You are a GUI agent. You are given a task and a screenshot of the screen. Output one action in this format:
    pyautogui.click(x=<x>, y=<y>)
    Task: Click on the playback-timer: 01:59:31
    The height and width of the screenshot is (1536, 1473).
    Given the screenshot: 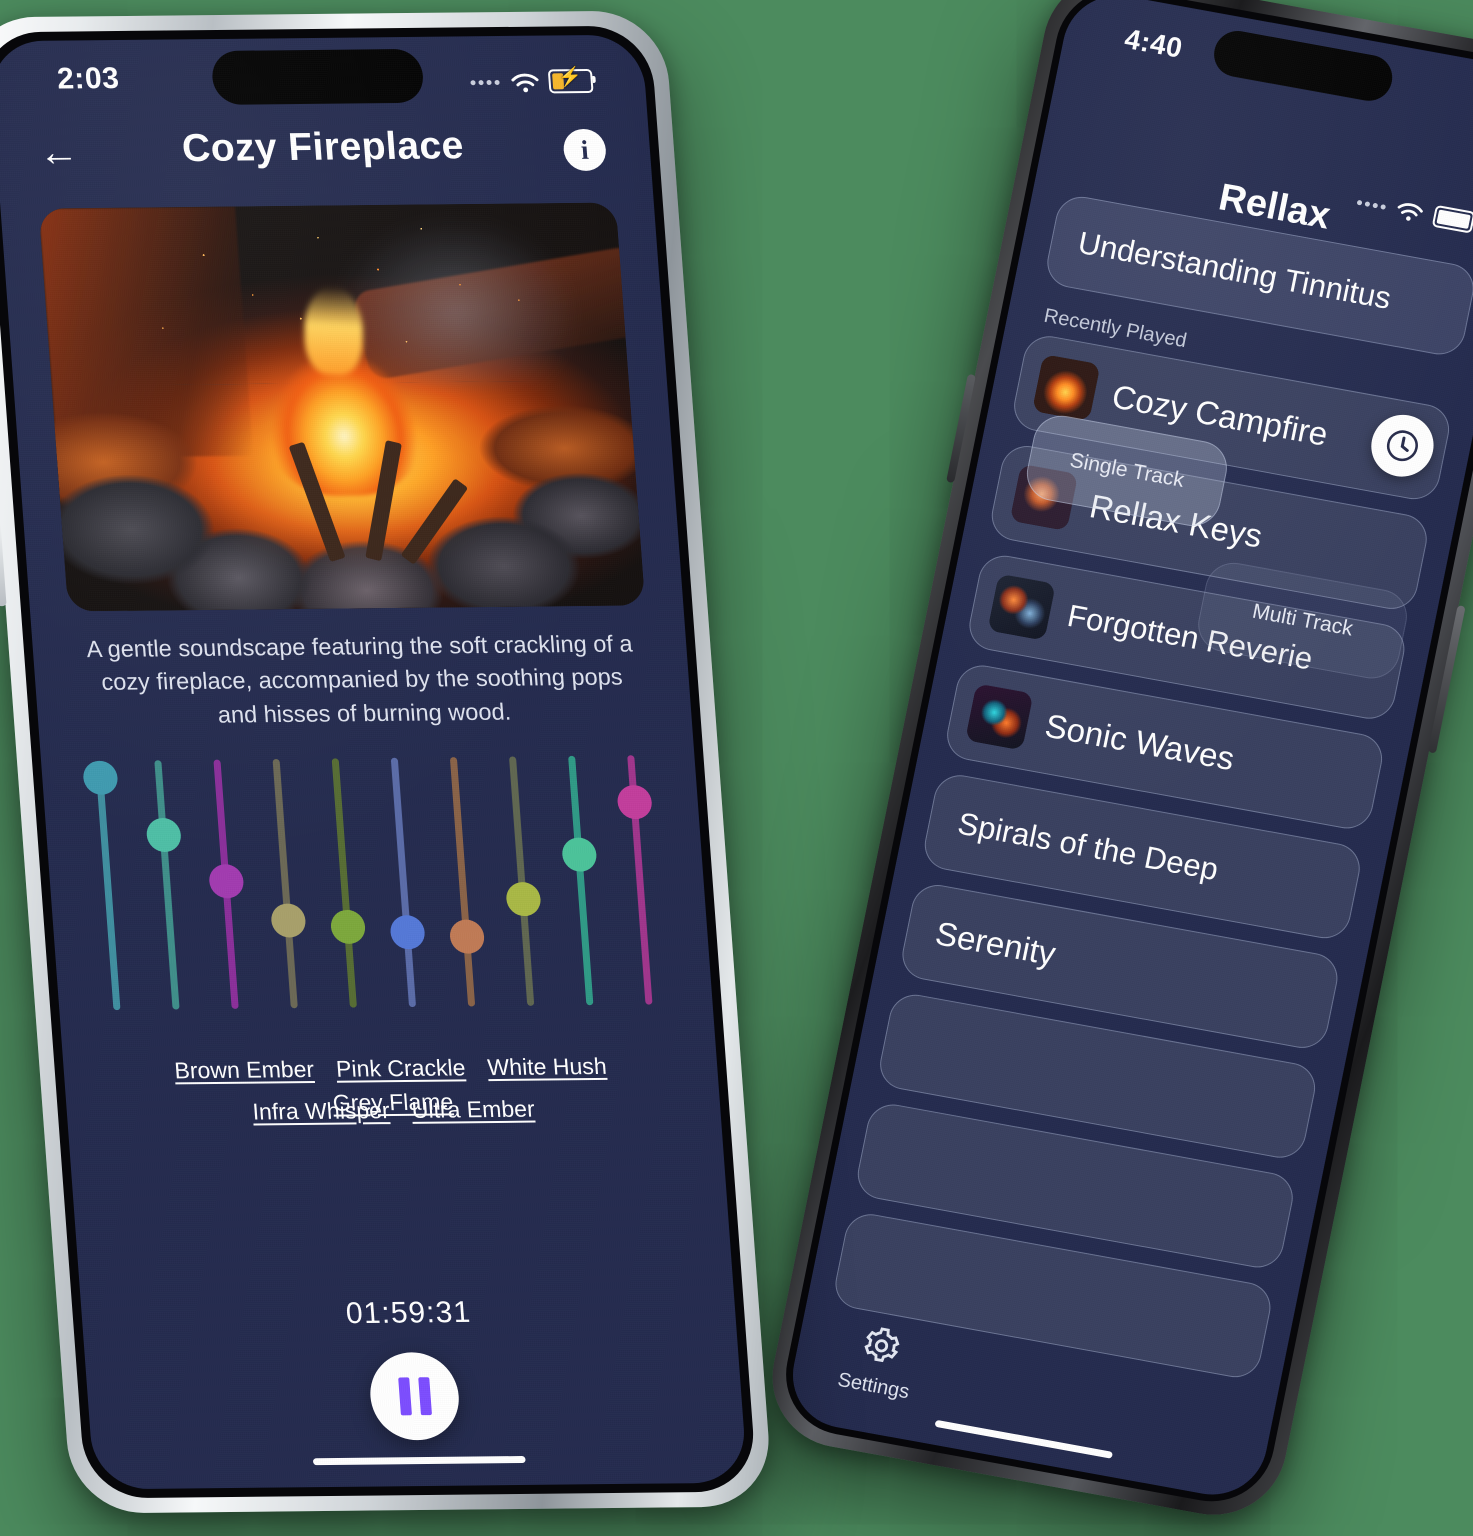 What is the action you would take?
    pyautogui.click(x=408, y=1313)
    